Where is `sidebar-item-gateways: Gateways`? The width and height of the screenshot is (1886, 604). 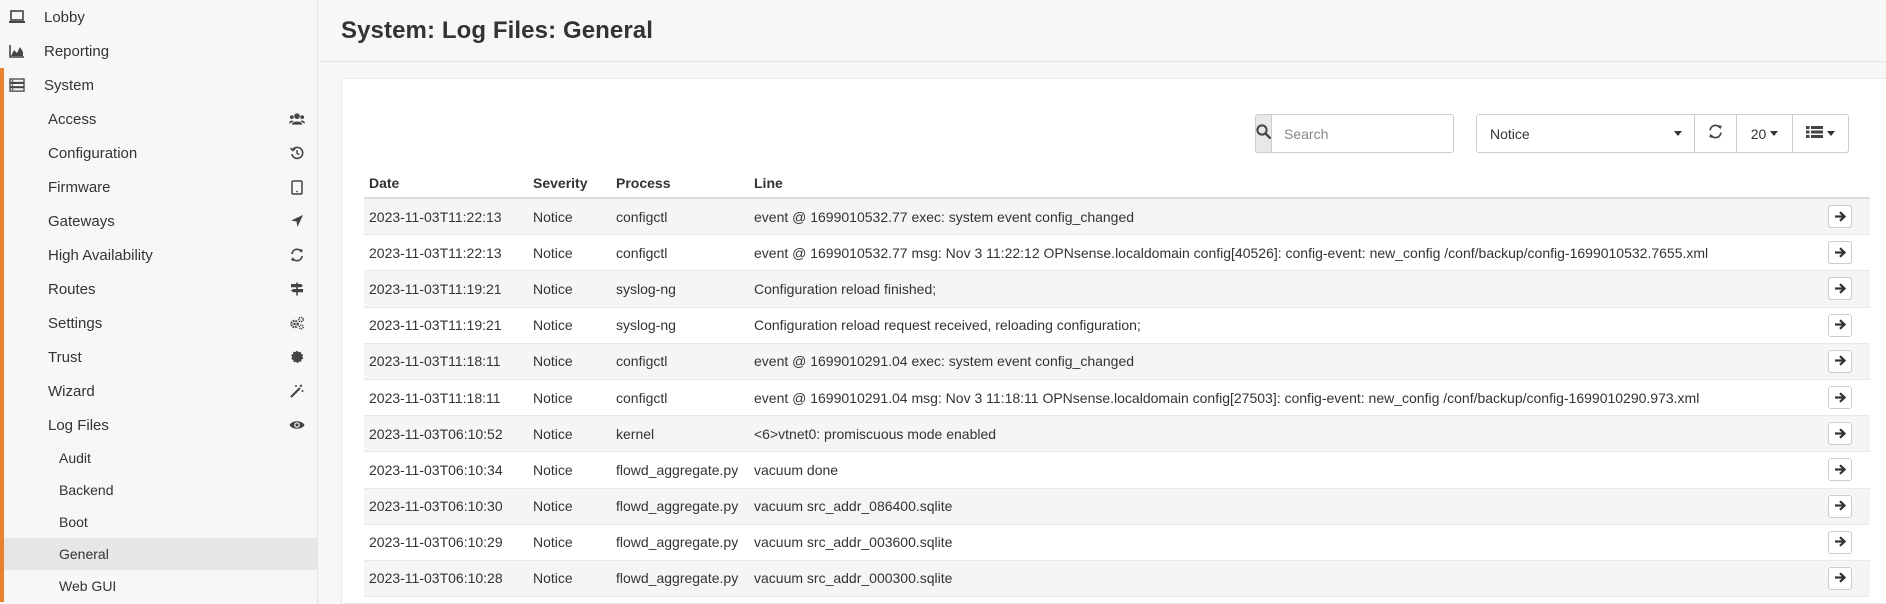 sidebar-item-gateways: Gateways is located at coordinates (160, 221).